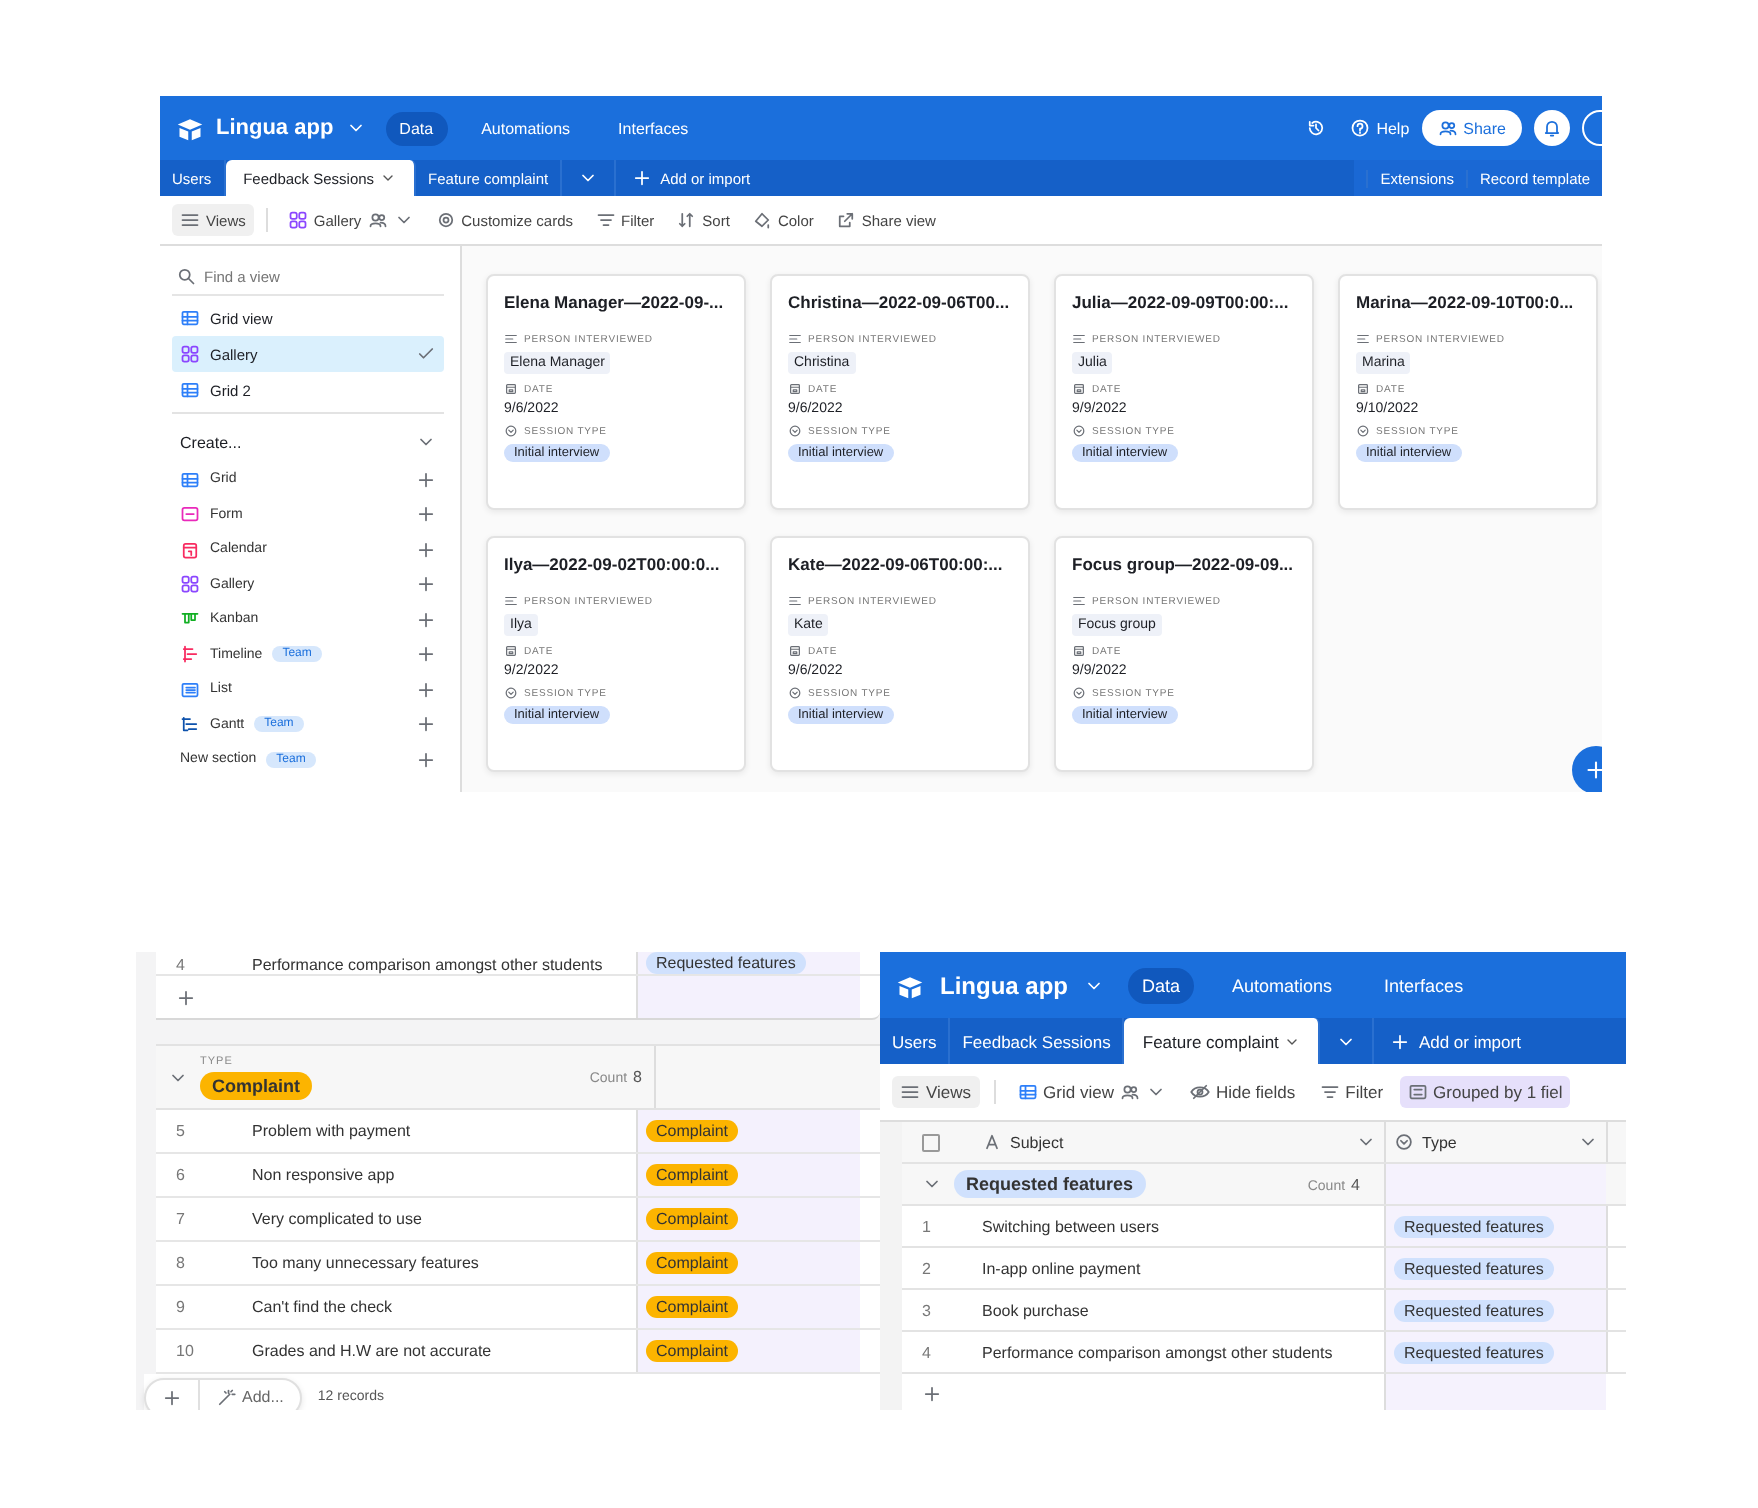 This screenshot has height=1508, width=1758. What do you see at coordinates (936, 1092) in the screenshot?
I see `views-button: Views` at bounding box center [936, 1092].